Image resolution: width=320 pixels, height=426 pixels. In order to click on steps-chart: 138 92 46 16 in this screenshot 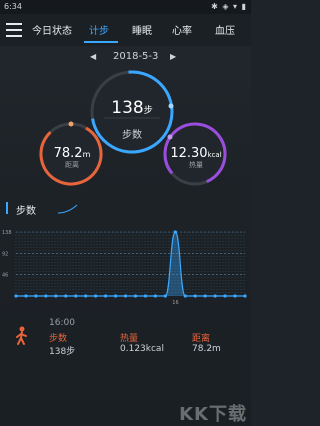, I will do `click(124, 268)`.